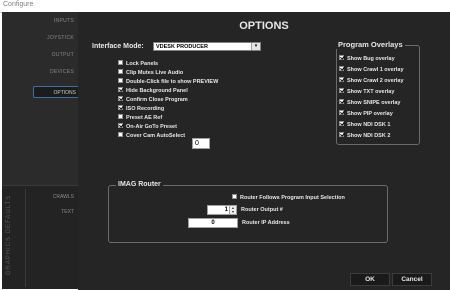 This screenshot has height=290, width=450. Describe the element at coordinates (118, 46) in the screenshot. I see `interface-mode-label: Interface Mode:` at that location.